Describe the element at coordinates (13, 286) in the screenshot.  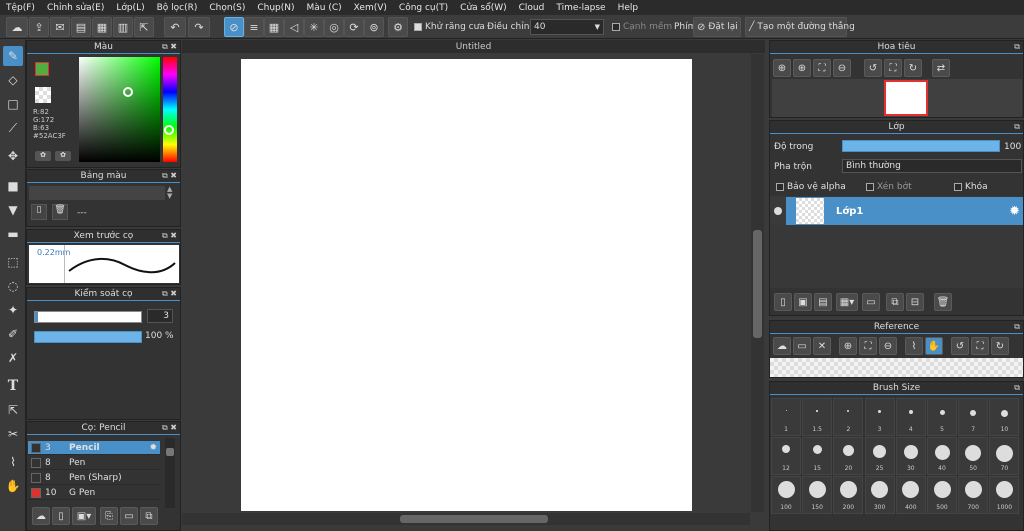
I see `lasso-tool-icon: ◌` at that location.